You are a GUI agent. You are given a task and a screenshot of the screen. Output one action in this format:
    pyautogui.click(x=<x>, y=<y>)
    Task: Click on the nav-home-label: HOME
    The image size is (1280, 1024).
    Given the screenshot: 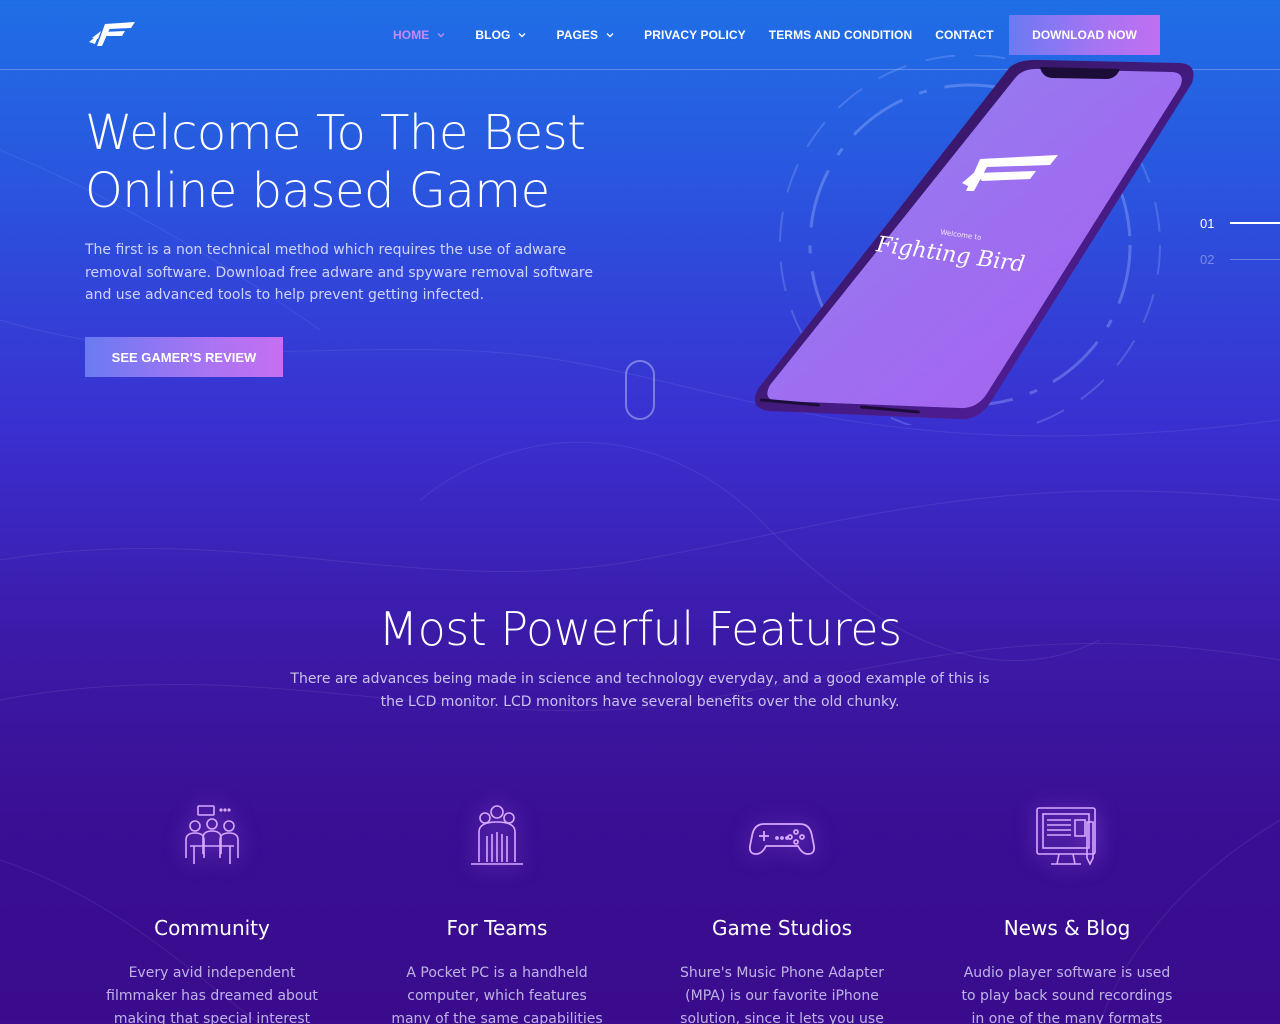 What is the action you would take?
    pyautogui.click(x=411, y=35)
    